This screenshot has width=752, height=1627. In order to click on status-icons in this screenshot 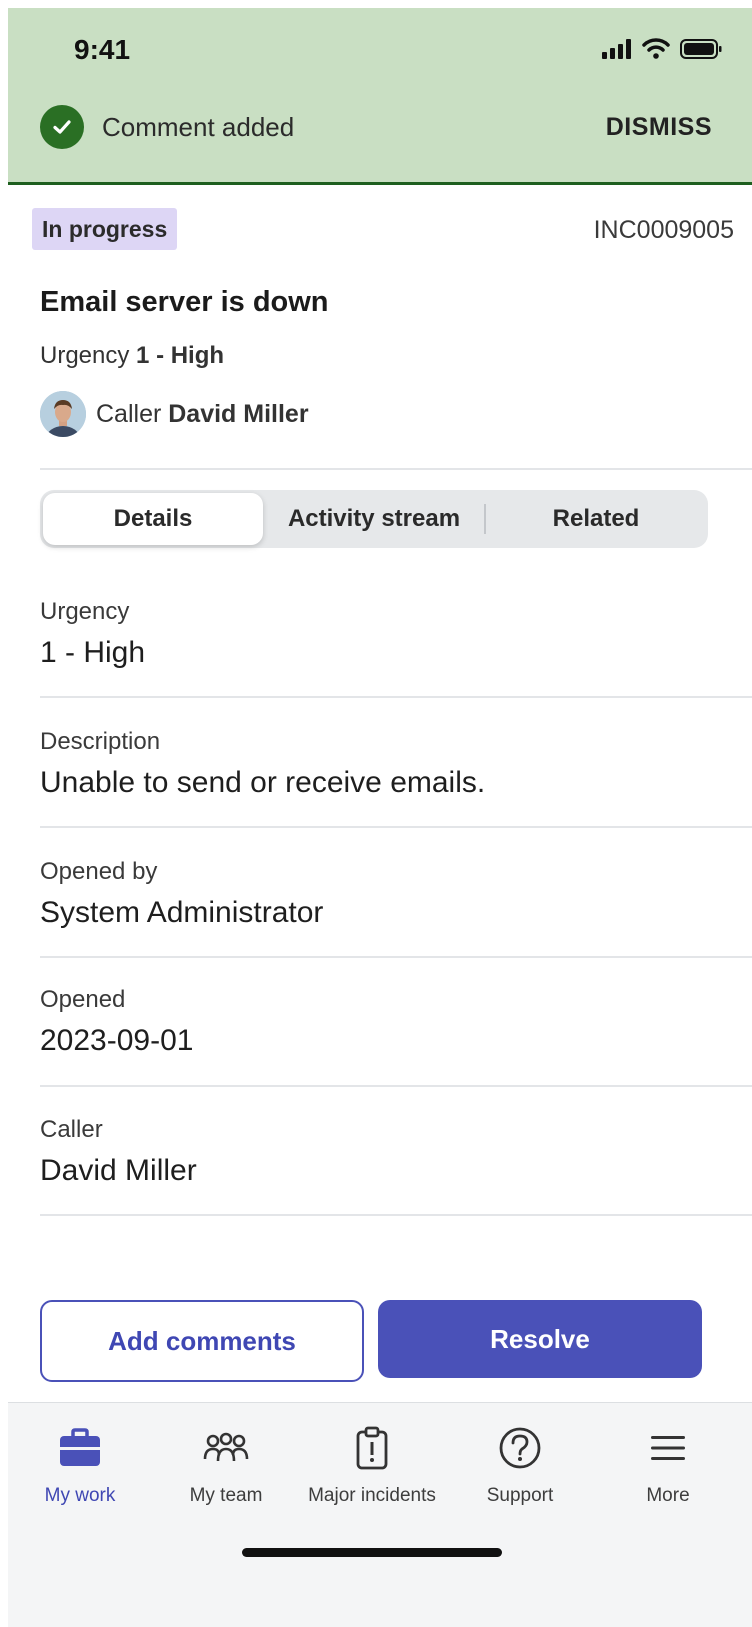, I will do `click(662, 51)`.